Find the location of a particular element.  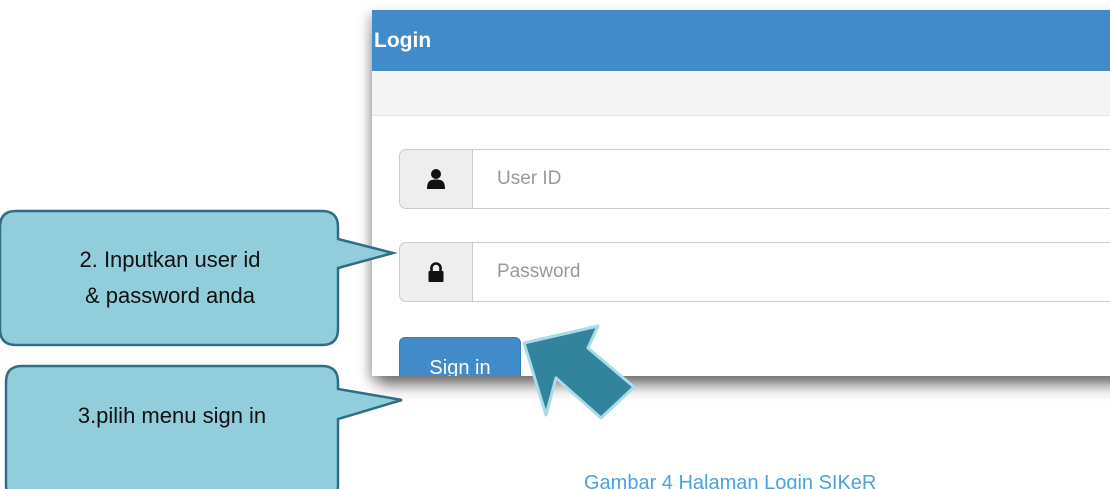

callout-step2: 2. Inputkan user id & password anda is located at coordinates (170, 278).